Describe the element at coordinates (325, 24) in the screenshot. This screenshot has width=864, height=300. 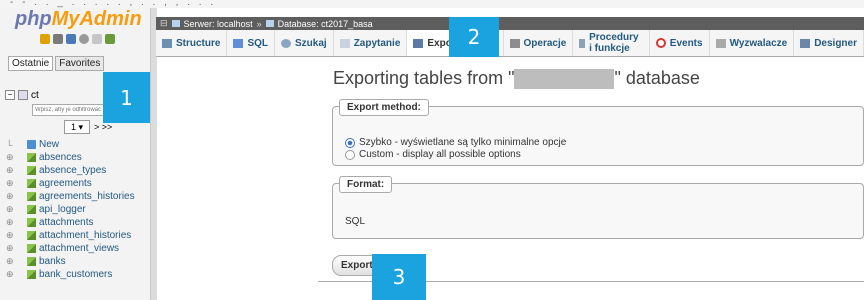
I see `breadcrumb-database: Database: ct2017_basa` at that location.